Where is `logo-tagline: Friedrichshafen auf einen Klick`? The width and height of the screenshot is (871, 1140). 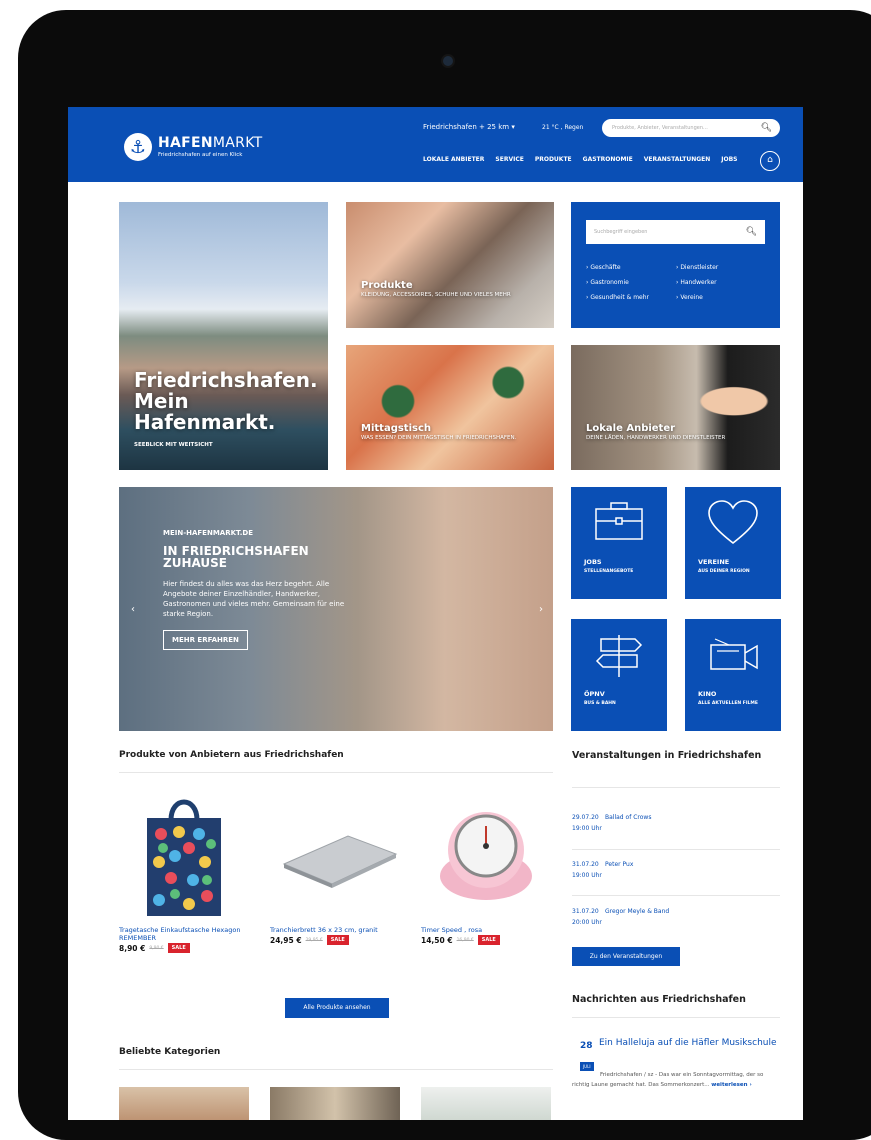 logo-tagline: Friedrichshafen auf einen Klick is located at coordinates (200, 154).